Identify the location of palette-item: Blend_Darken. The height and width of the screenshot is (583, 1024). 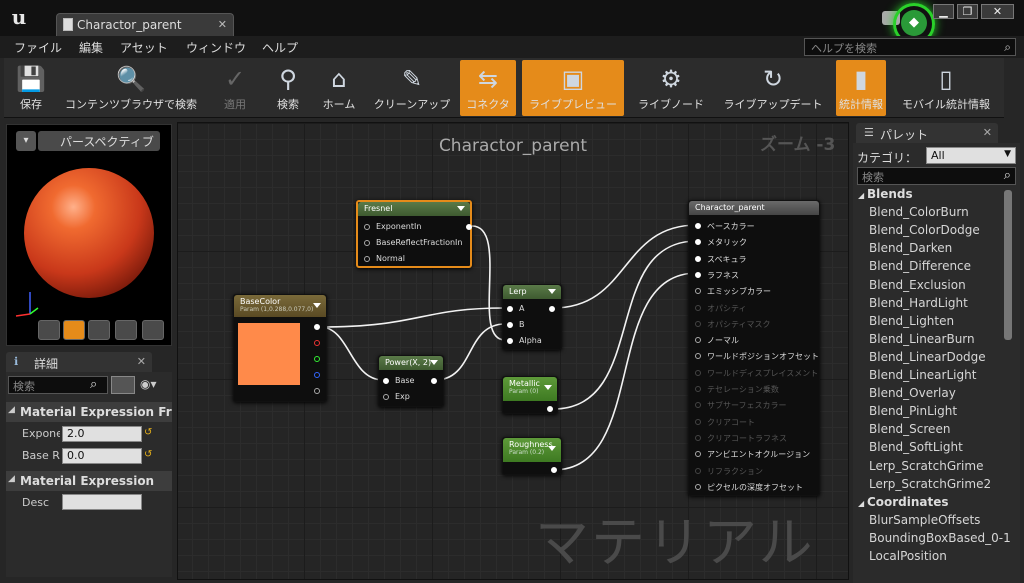
(910, 248).